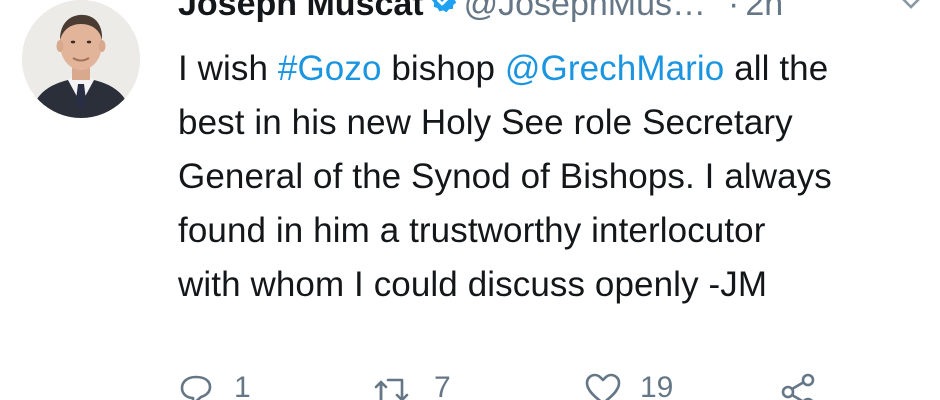 This screenshot has height=400, width=940. I want to click on like-count: 19, so click(657, 385).